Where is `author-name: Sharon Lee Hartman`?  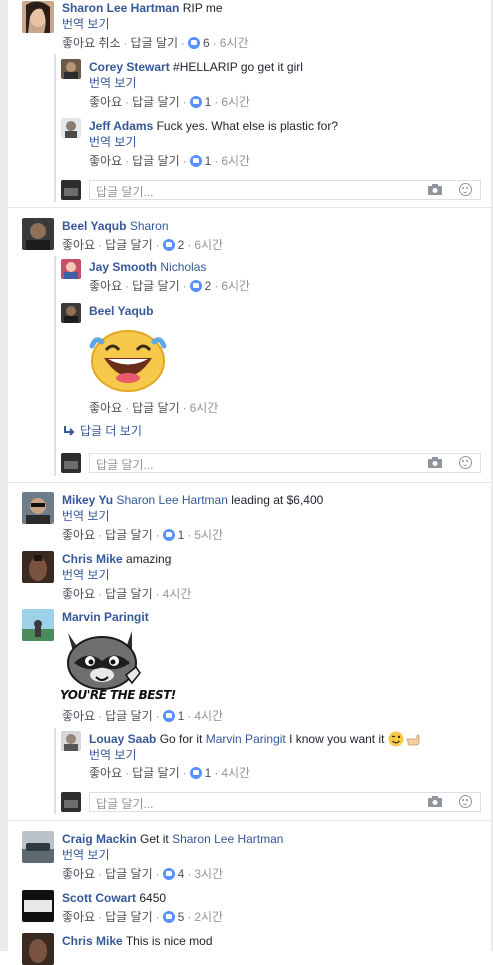
author-name: Sharon Lee Hartman is located at coordinates (120, 8).